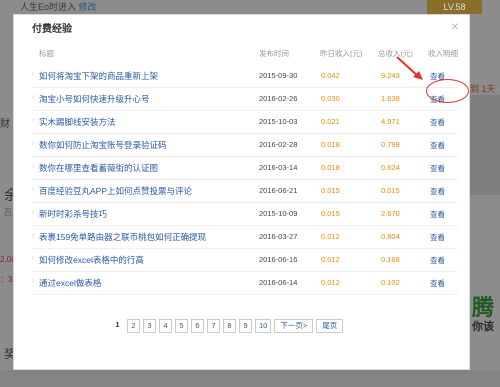 This screenshot has width=500, height=387. What do you see at coordinates (94, 99) in the screenshot?
I see `experience-title-link: 淘宝小号如何快速升级升心号` at bounding box center [94, 99].